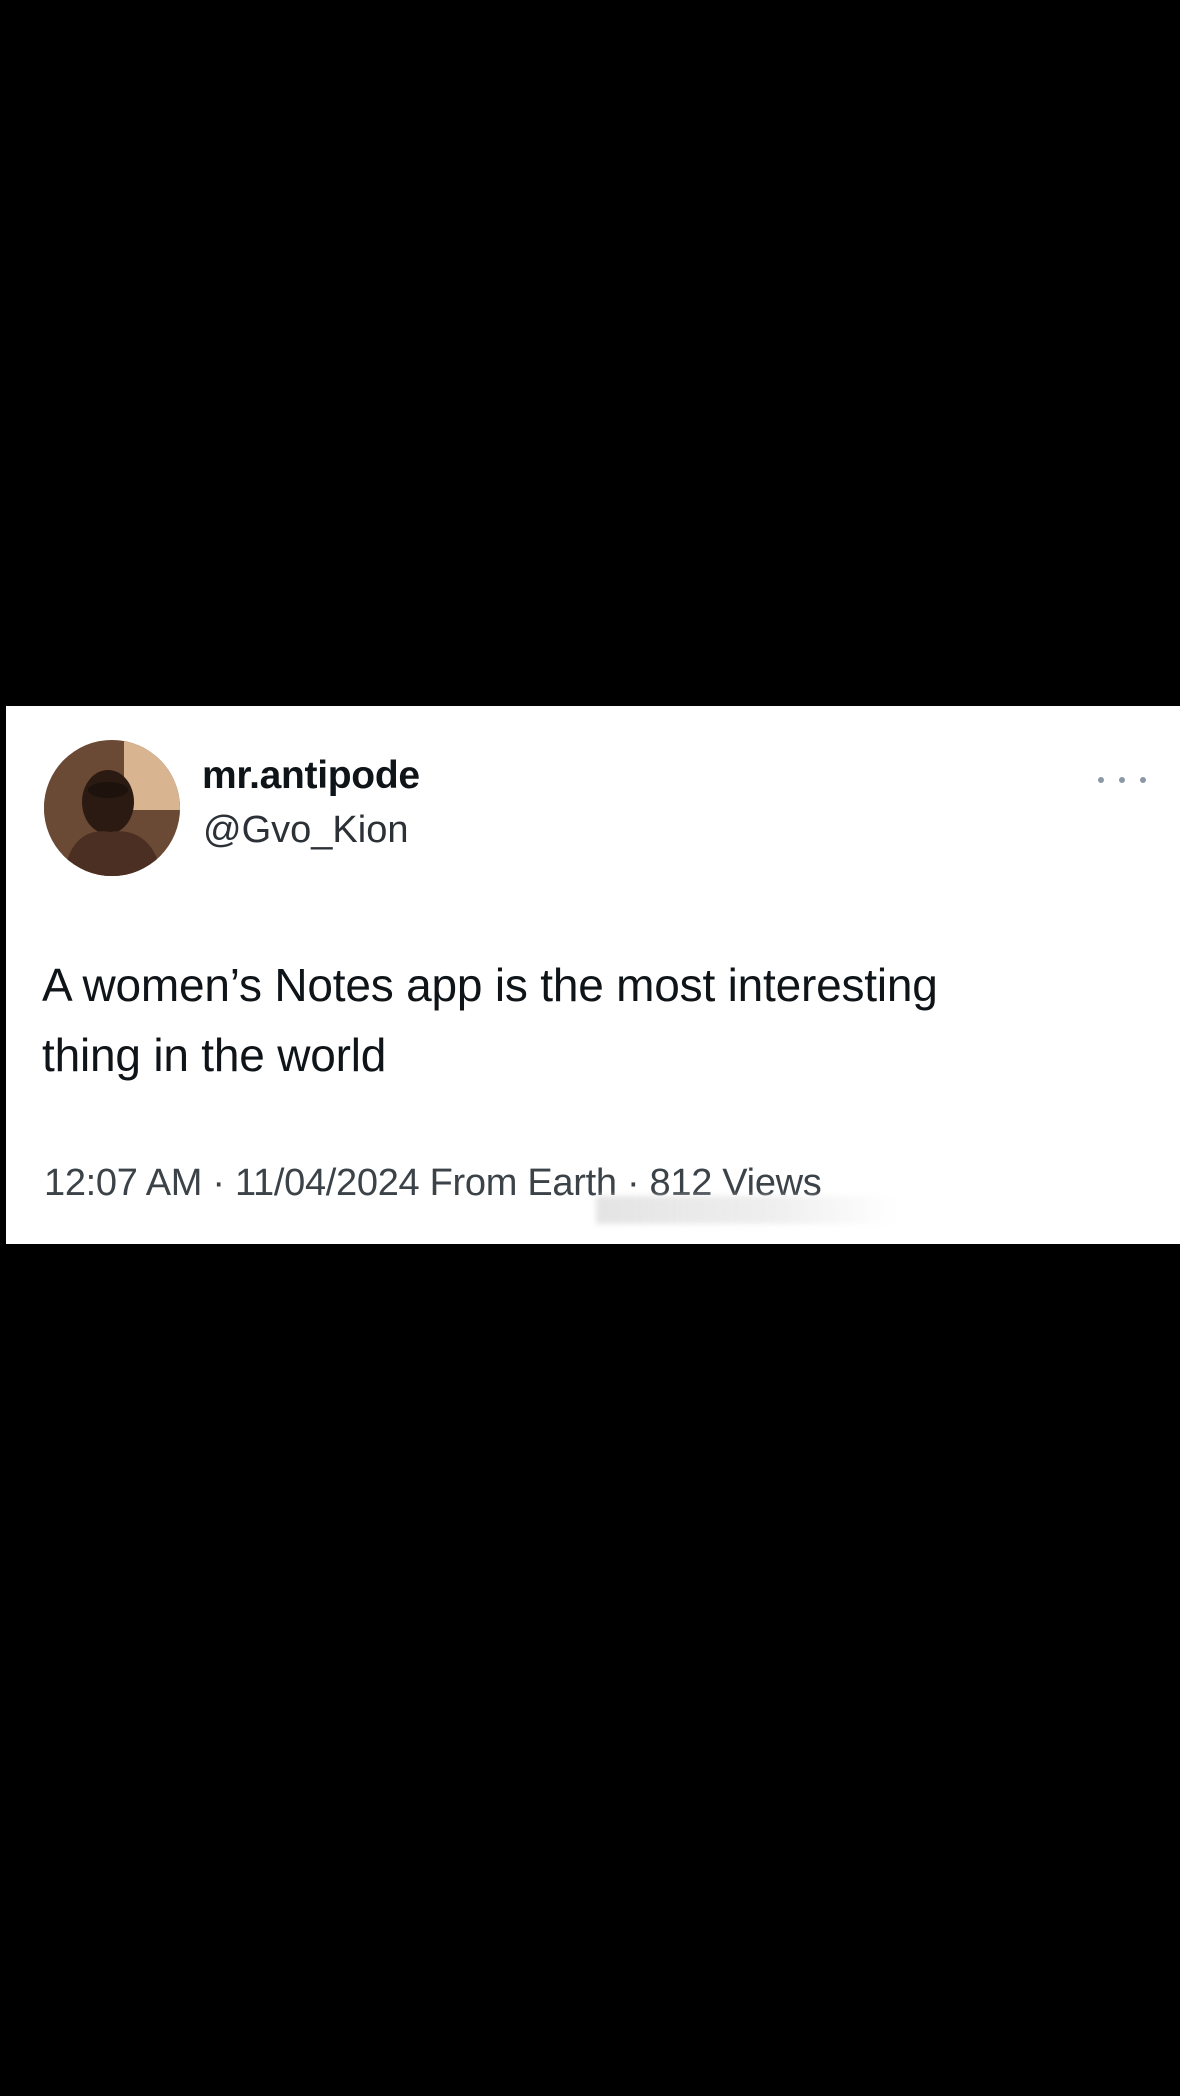  Describe the element at coordinates (305, 830) in the screenshot. I see `user-handle: @Gvo_Kion` at that location.